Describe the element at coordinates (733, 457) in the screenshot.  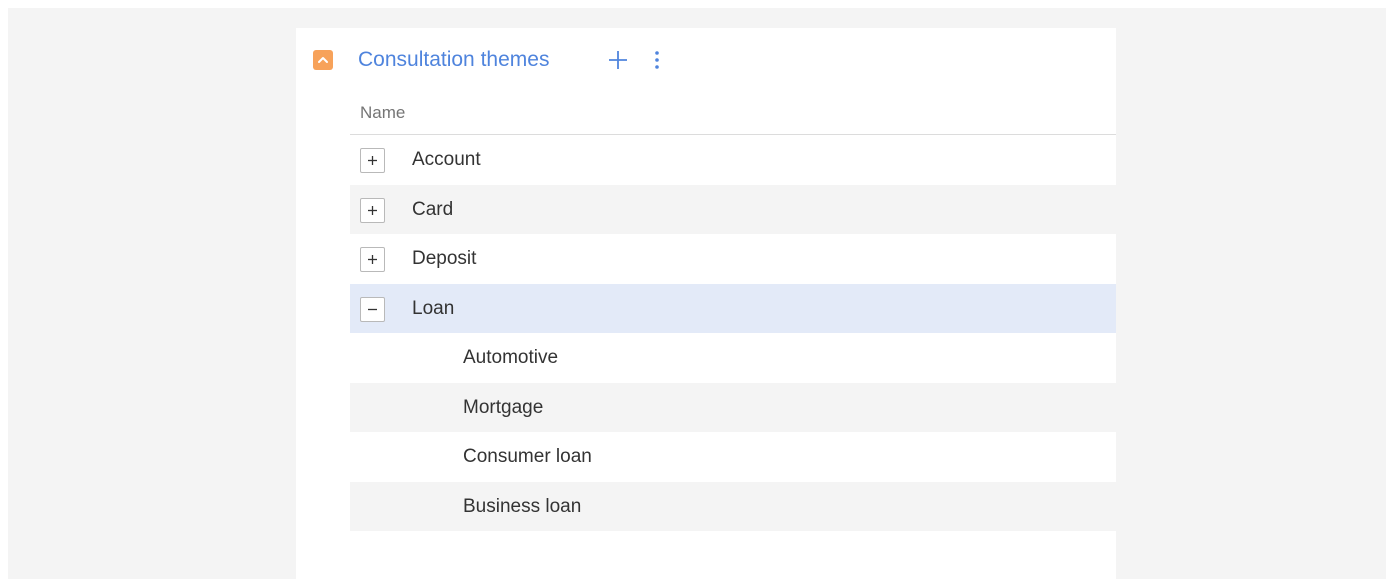
I see `grid-row-consumer-loan: Consumer loan` at that location.